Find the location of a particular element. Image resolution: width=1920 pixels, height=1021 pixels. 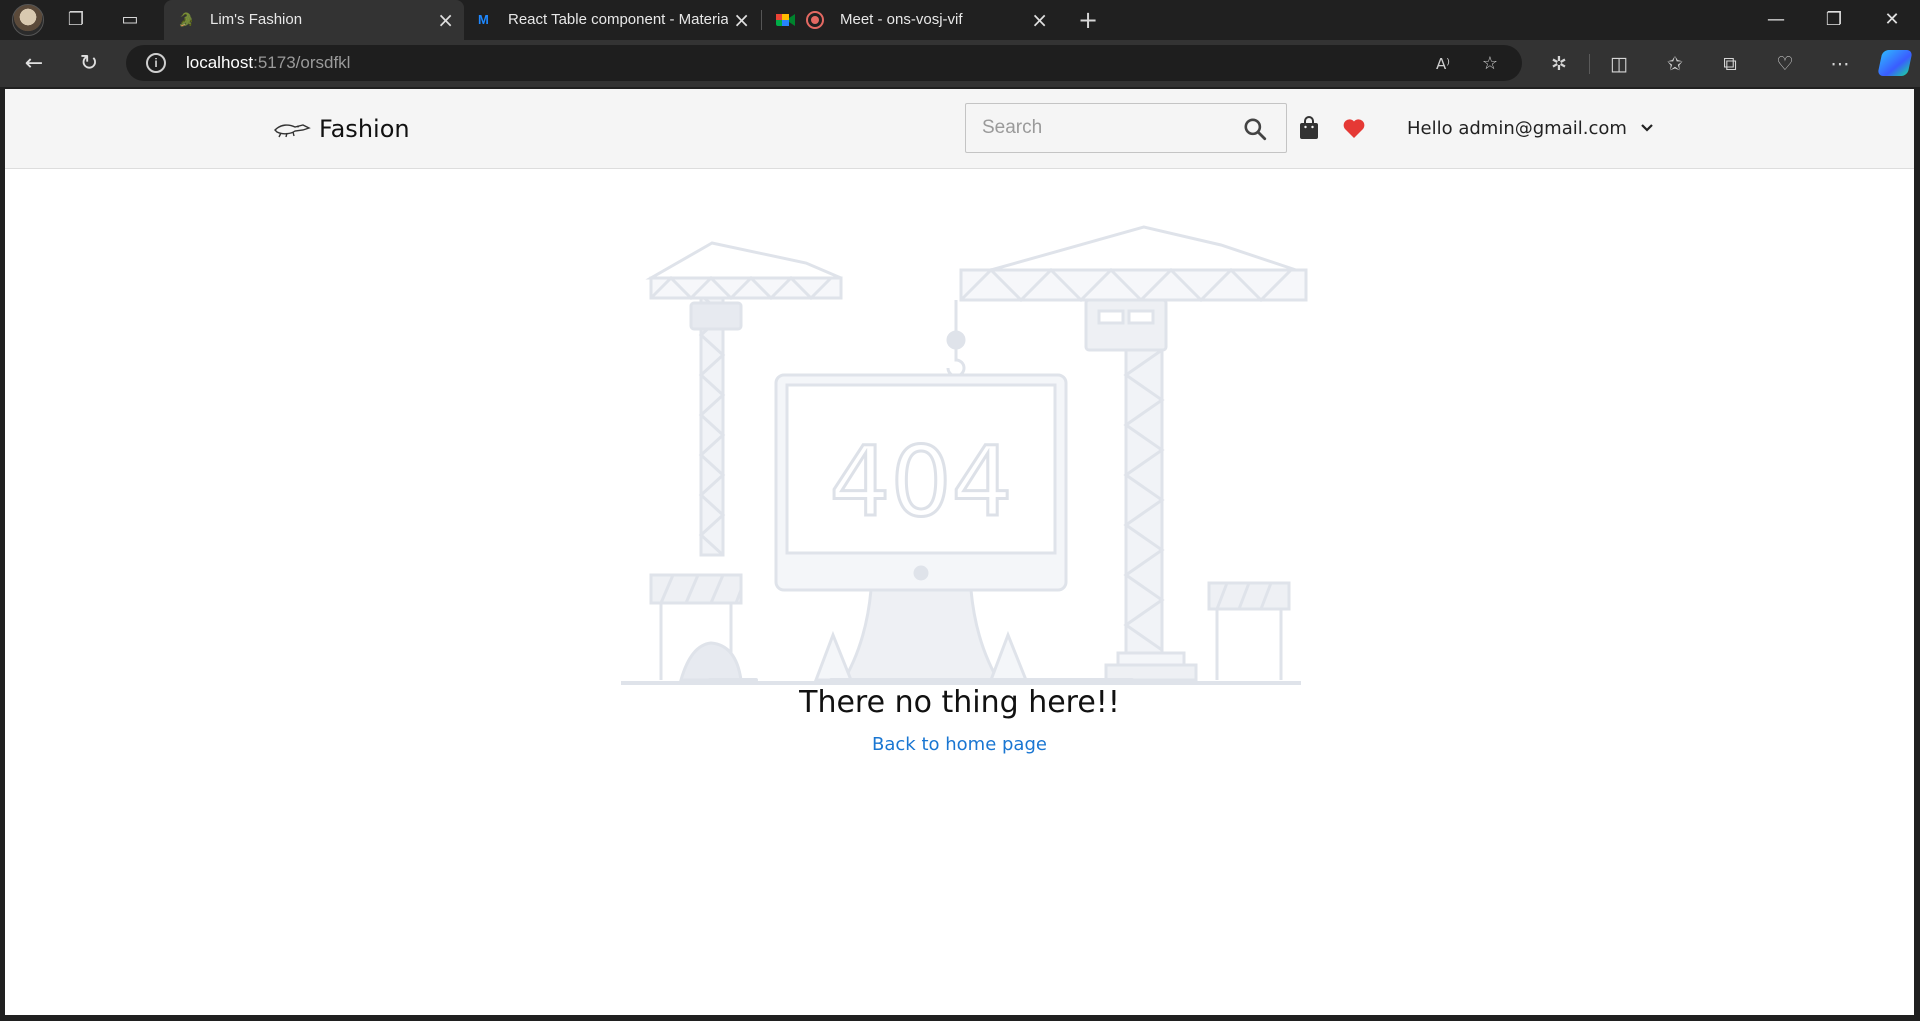

profile-avatar is located at coordinates (28, 20).